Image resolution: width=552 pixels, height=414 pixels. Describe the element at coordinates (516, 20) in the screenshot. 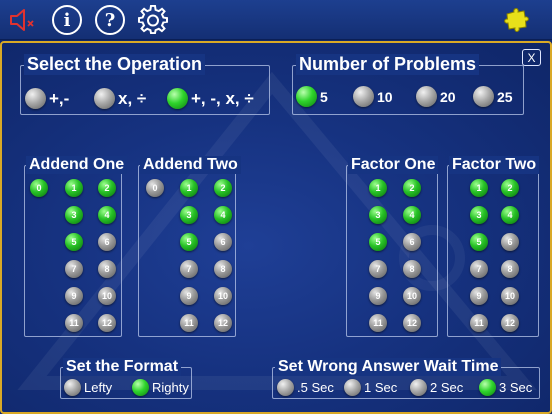

I see `puzzle-piece-icon` at that location.